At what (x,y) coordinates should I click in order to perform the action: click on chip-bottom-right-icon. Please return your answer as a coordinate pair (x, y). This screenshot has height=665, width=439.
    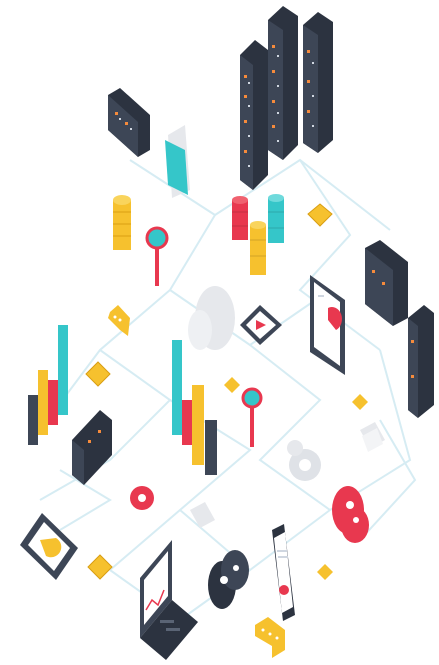
    Looking at the image, I should click on (325, 572).